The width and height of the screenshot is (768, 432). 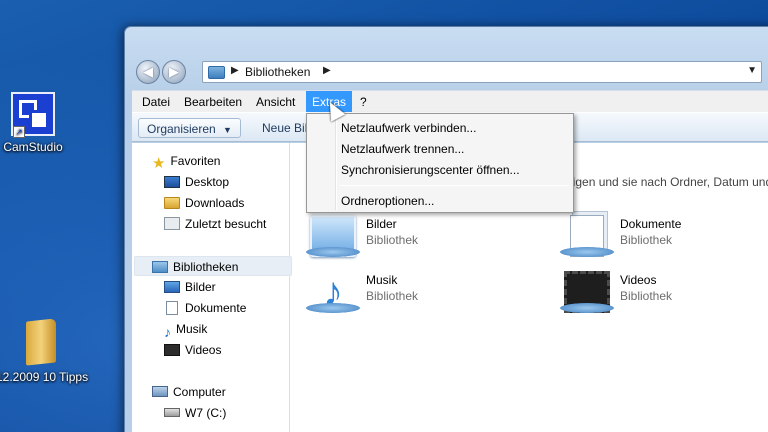 What do you see at coordinates (226, 224) in the screenshot?
I see `nav-label: Zuletzt besucht` at bounding box center [226, 224].